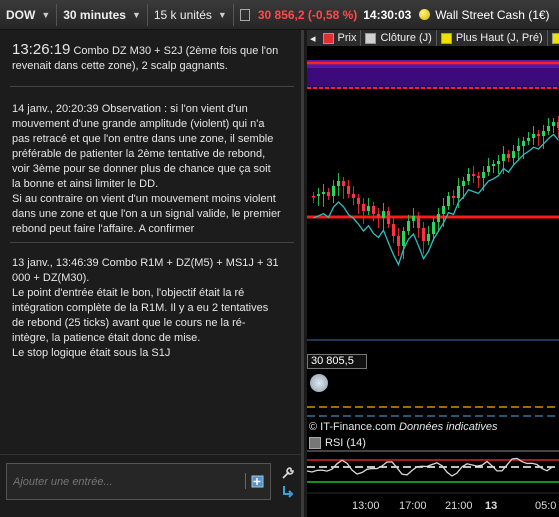  I want to click on rsi-swatch, so click(315, 443).